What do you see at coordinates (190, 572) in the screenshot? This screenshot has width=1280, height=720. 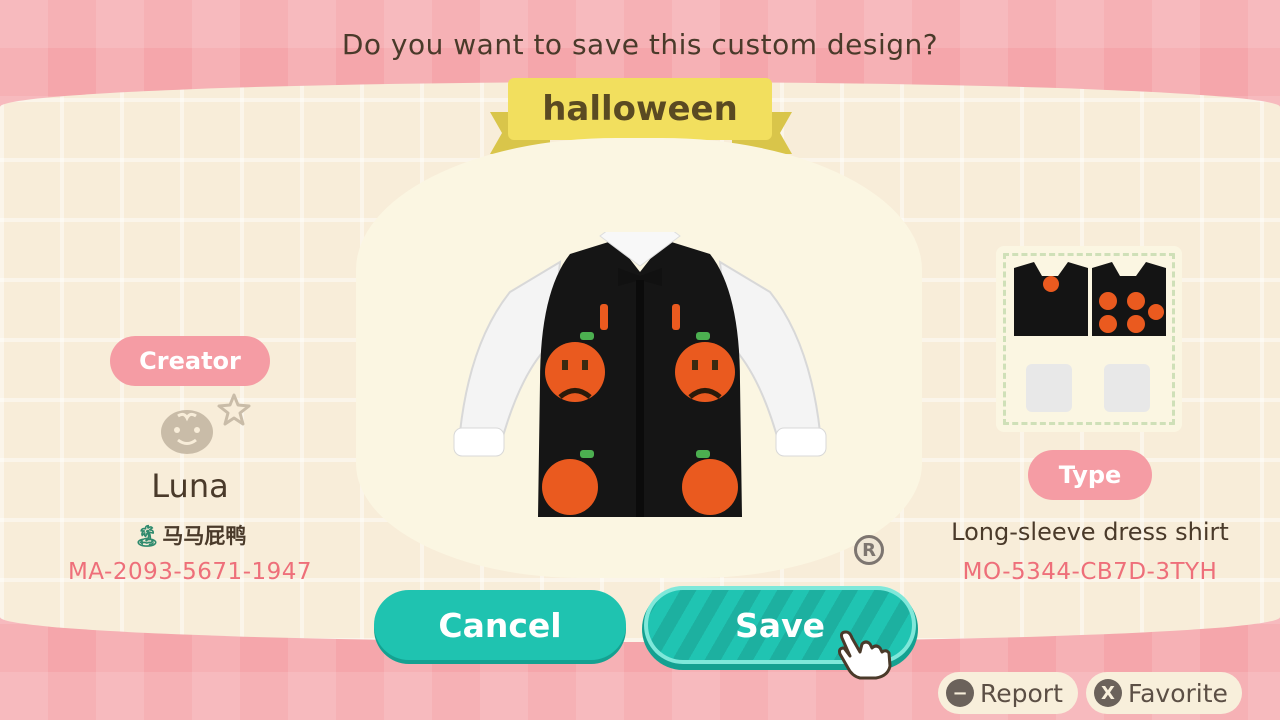 I see `creator-code: MA-2093-5671-1947` at bounding box center [190, 572].